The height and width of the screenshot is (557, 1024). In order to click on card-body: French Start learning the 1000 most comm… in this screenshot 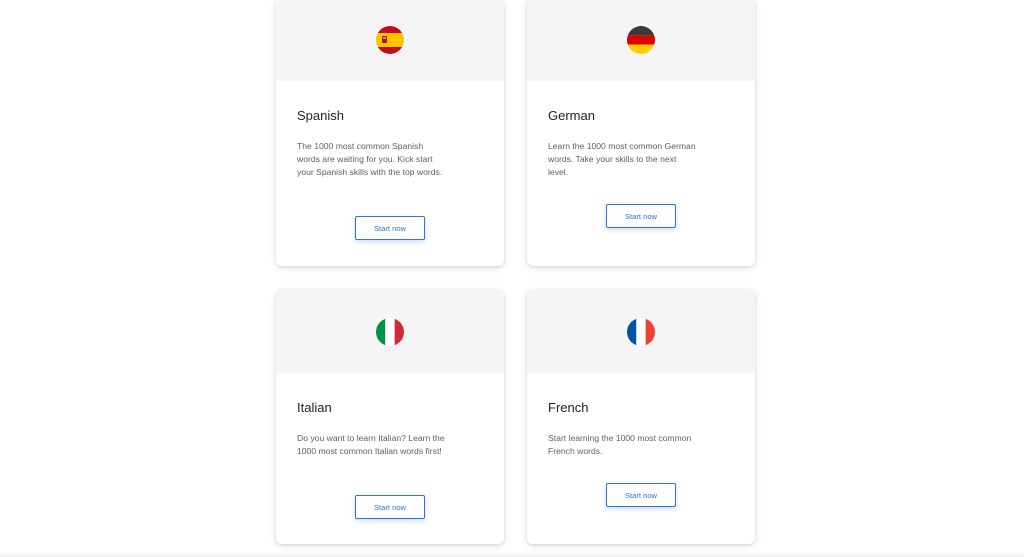, I will do `click(641, 415)`.